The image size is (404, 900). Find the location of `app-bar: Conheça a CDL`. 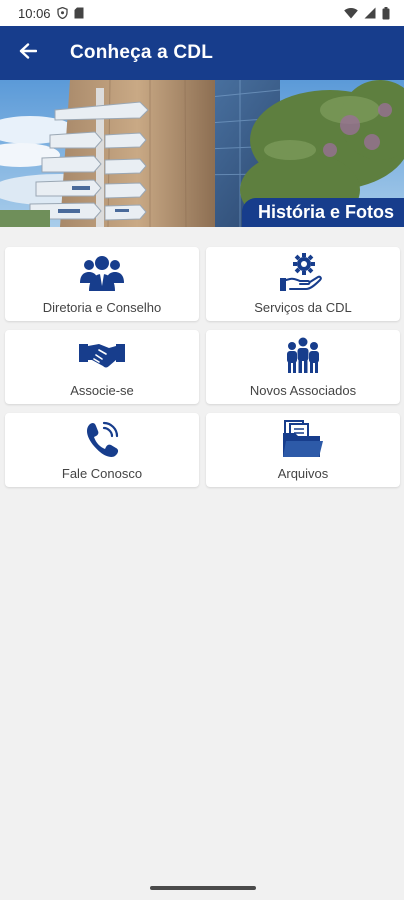

app-bar: Conheça a CDL is located at coordinates (202, 53).